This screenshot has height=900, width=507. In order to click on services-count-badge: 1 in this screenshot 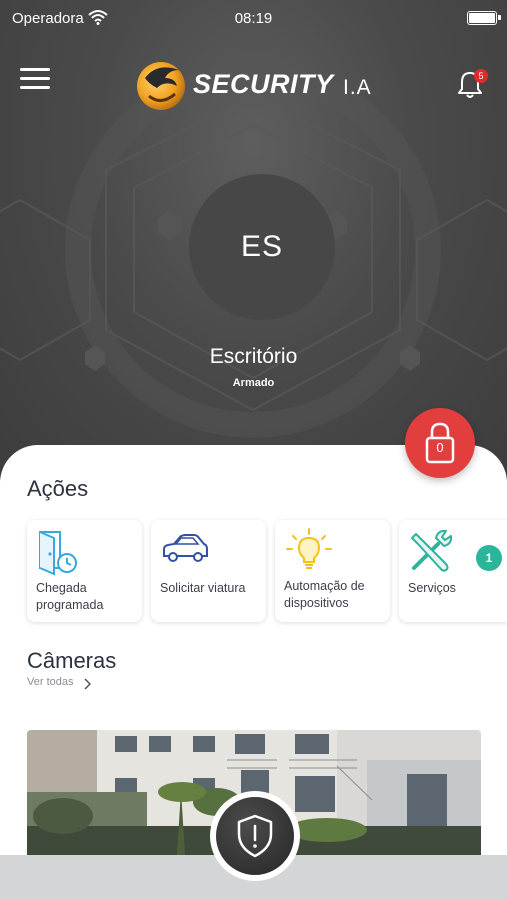, I will do `click(489, 558)`.